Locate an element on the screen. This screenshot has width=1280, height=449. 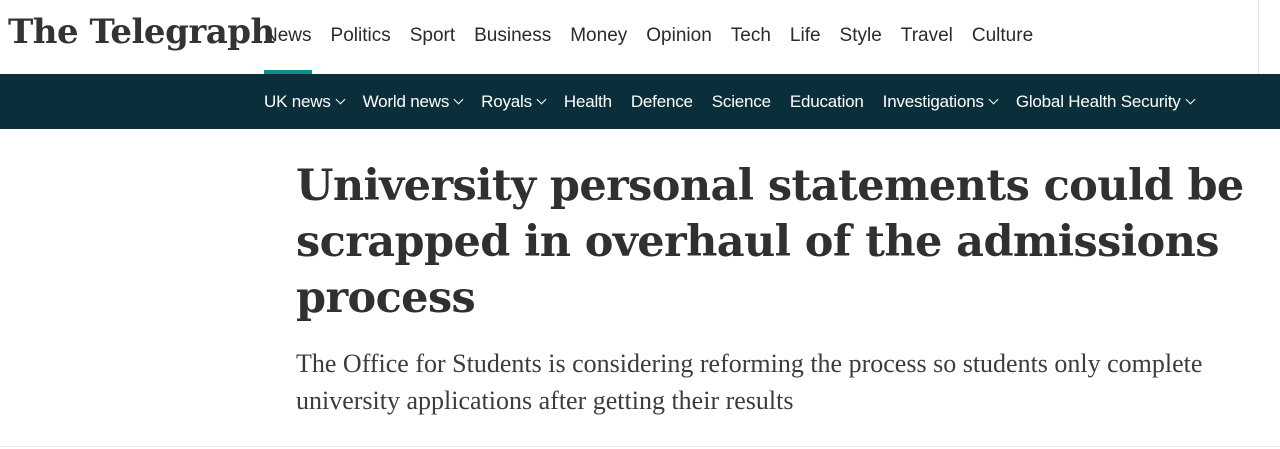
nav-item-money: Money is located at coordinates (598, 37).